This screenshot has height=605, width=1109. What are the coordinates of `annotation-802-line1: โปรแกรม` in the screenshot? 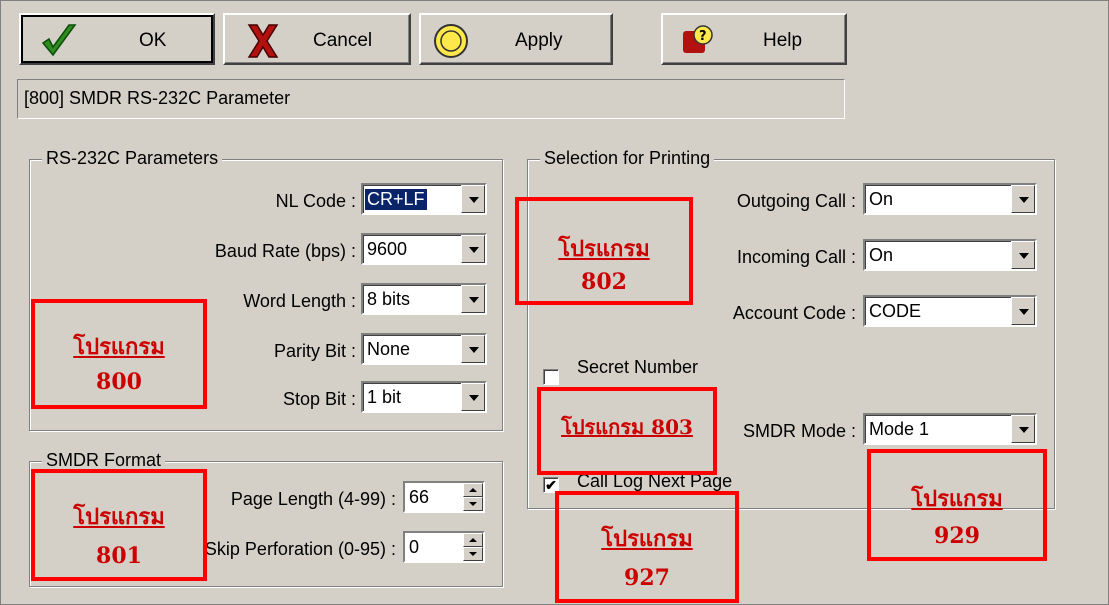 It's located at (604, 249).